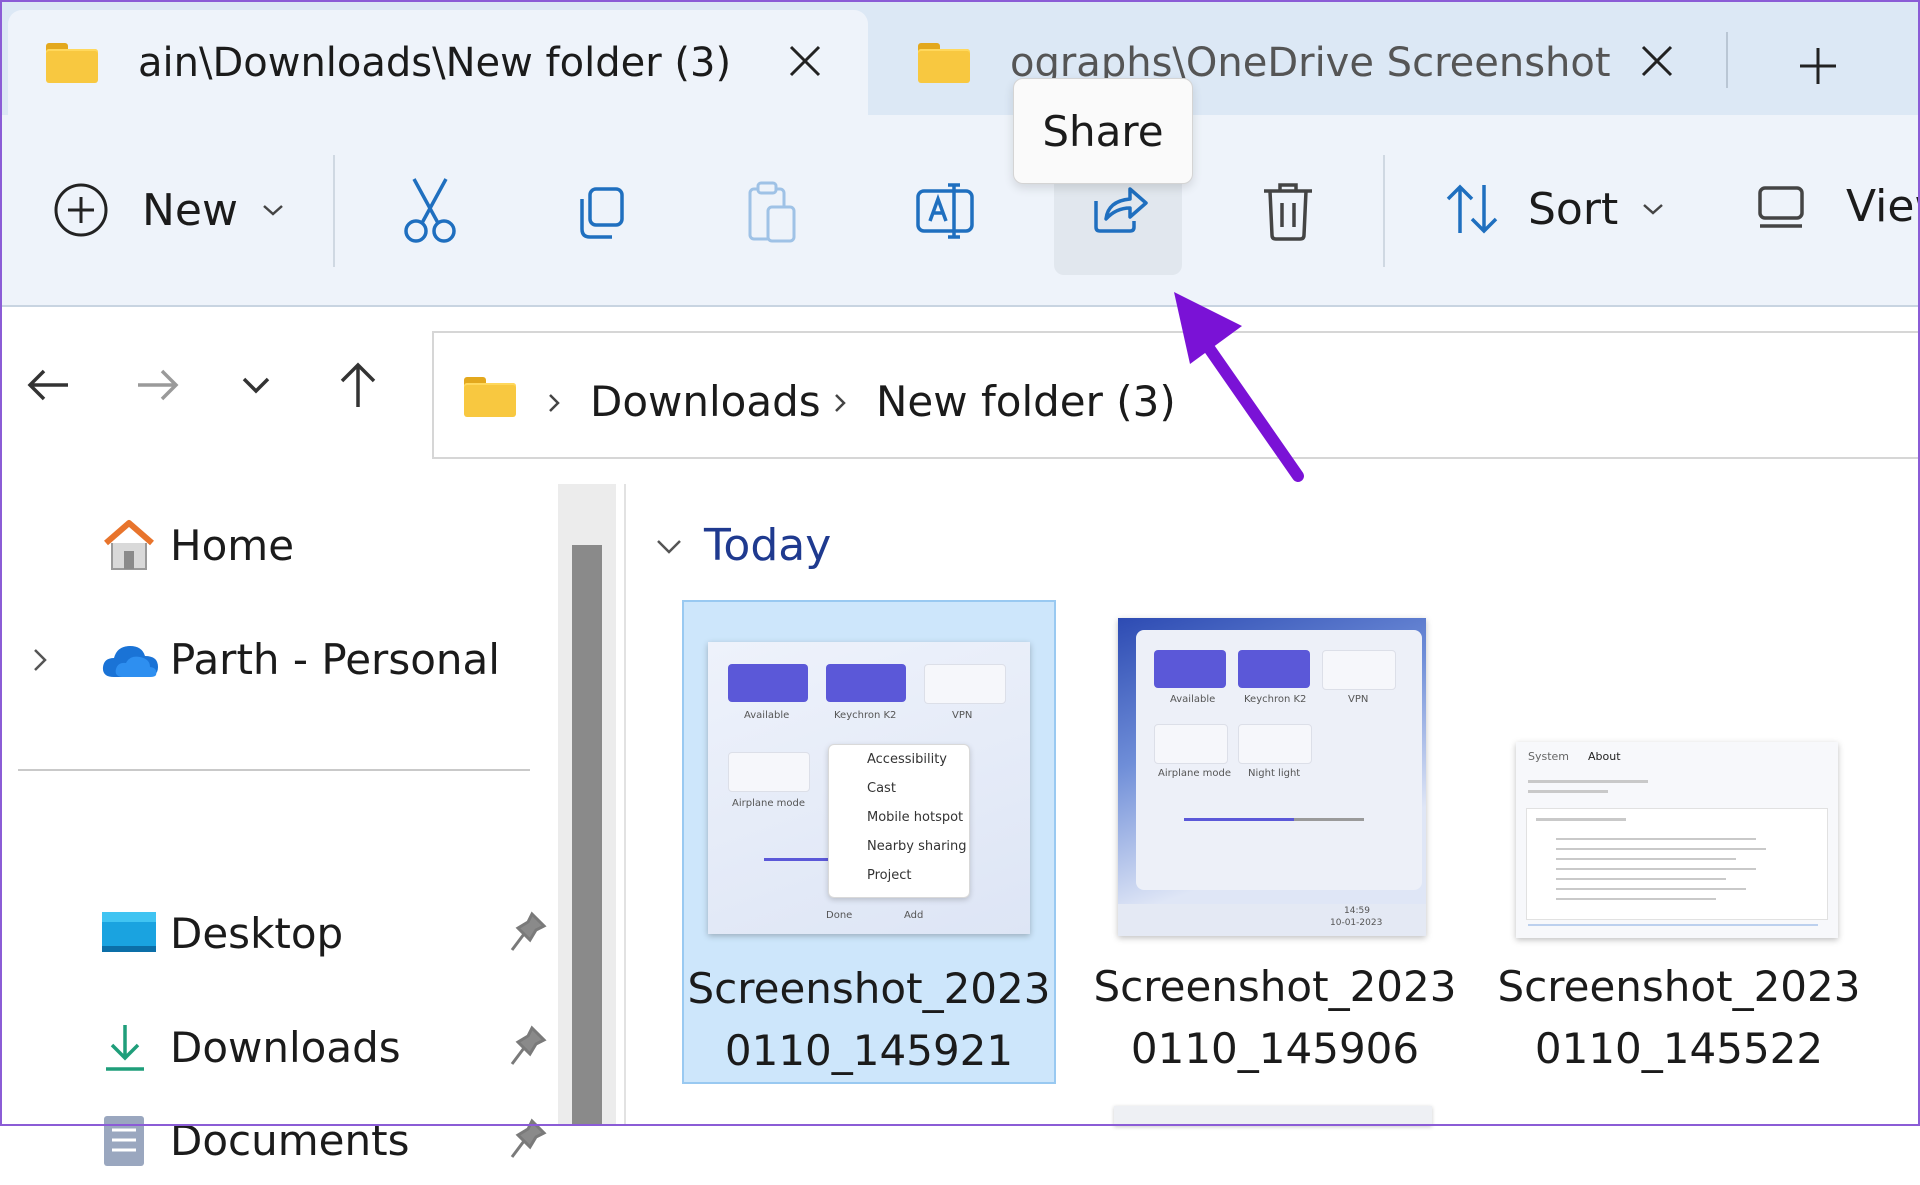  What do you see at coordinates (1273, 1116) in the screenshot?
I see `file-thumbnail-partial` at bounding box center [1273, 1116].